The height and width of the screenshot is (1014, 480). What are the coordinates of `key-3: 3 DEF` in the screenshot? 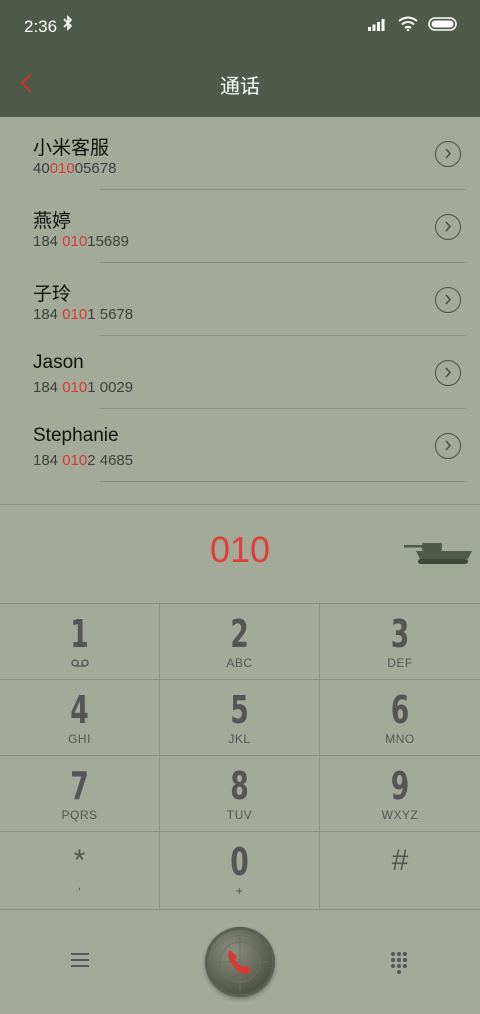 It's located at (400, 642).